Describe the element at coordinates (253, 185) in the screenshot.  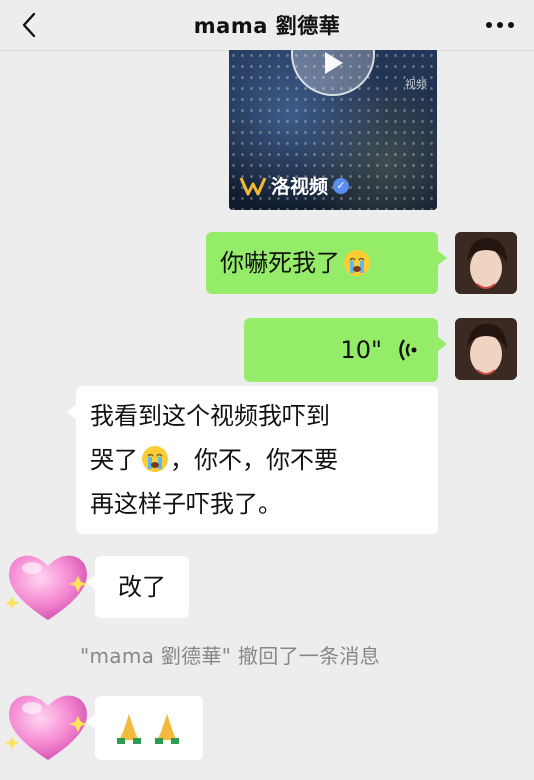
I see `video-logo-icon` at that location.